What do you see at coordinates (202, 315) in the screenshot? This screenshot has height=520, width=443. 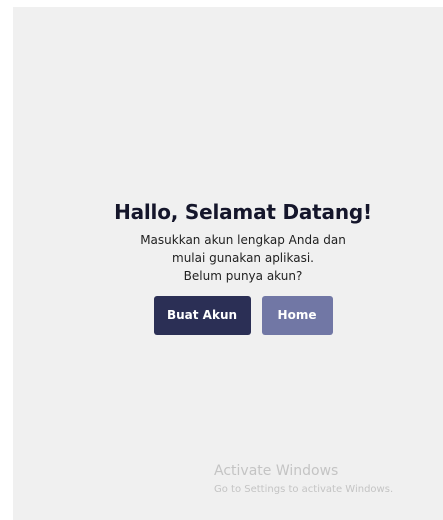 I see `create-account-button: Buat Akun` at bounding box center [202, 315].